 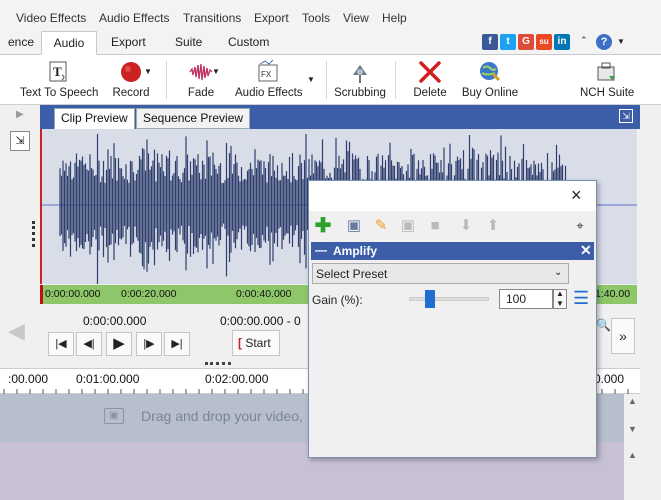 What do you see at coordinates (321, 250) in the screenshot?
I see `collapse-effect-icon: —` at bounding box center [321, 250].